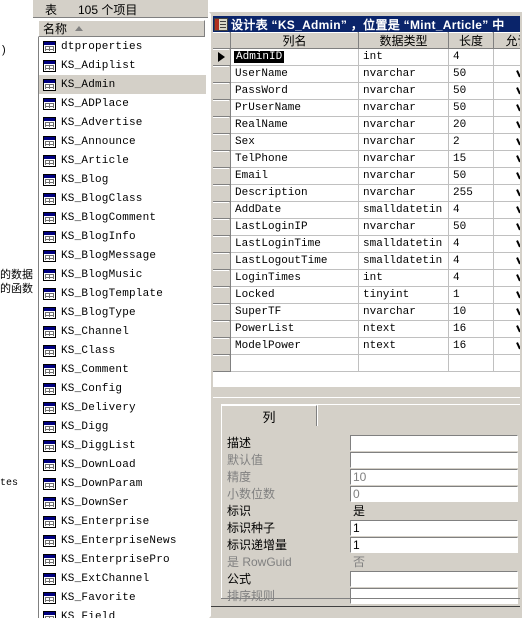  I want to click on cell-column-name: SuperTF, so click(295, 312).